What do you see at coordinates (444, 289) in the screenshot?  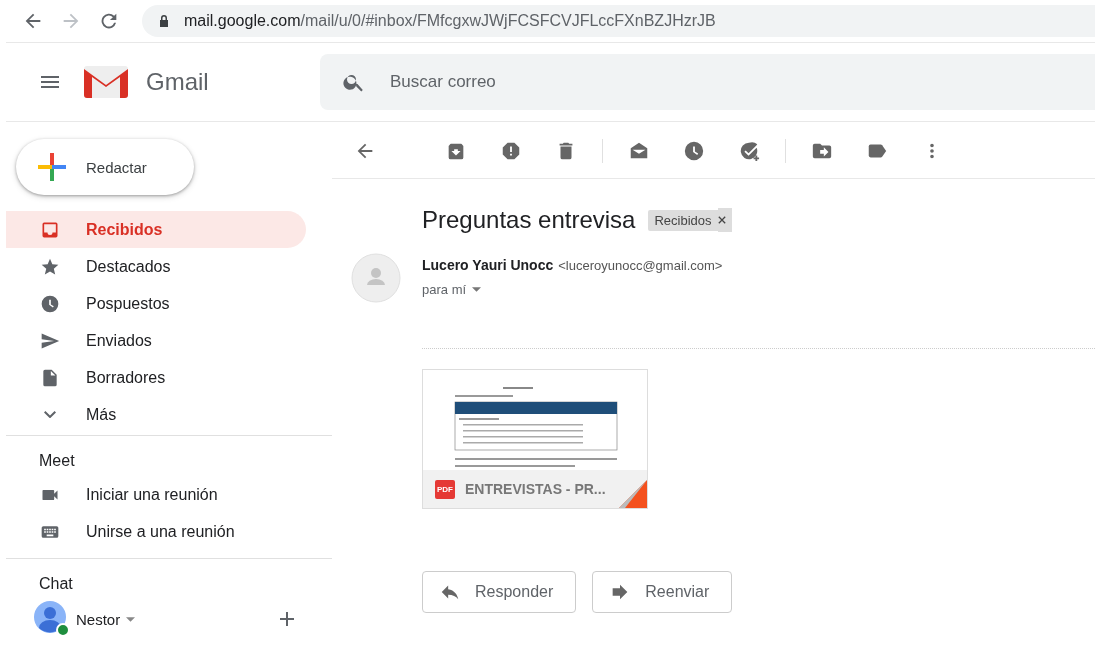 I see `recipient-dropdown: para mí` at bounding box center [444, 289].